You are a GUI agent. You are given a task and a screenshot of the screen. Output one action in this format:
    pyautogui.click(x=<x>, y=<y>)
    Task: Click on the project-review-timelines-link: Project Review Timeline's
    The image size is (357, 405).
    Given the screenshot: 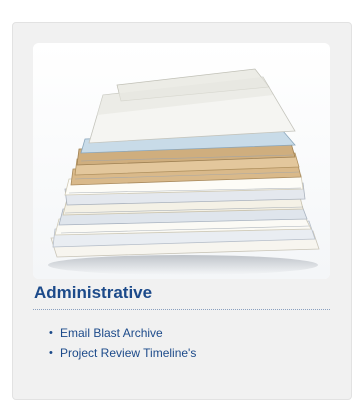 What is the action you would take?
    pyautogui.click(x=128, y=353)
    